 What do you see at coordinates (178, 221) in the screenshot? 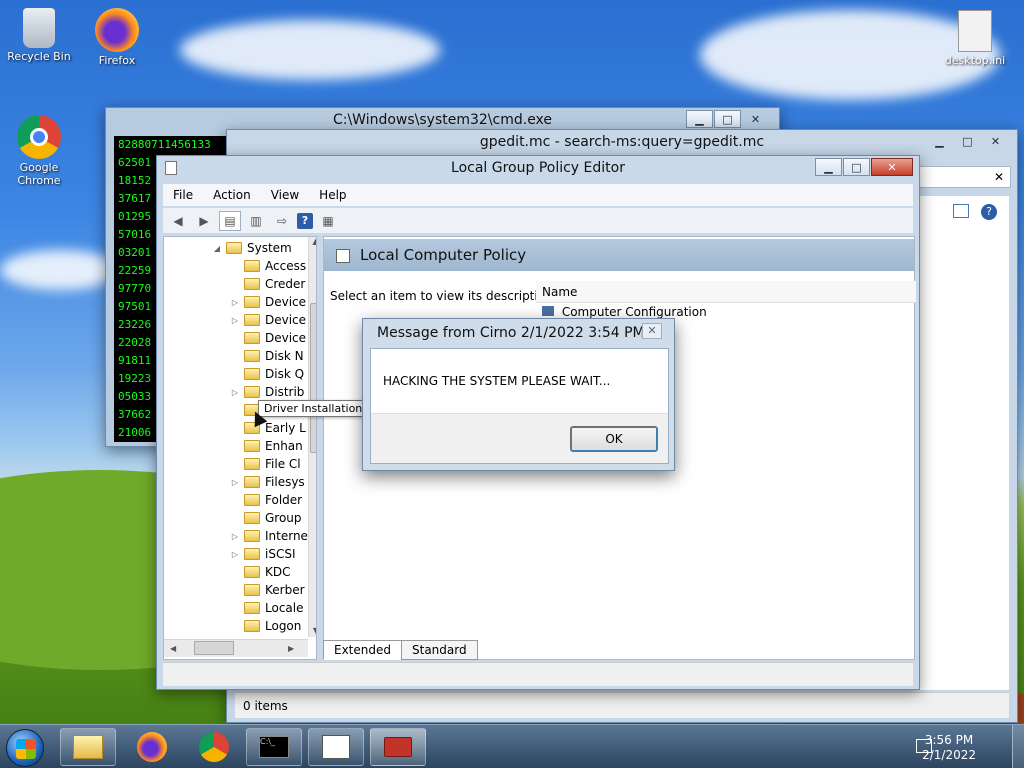
I see `back-arrow-icon: ◀` at bounding box center [178, 221].